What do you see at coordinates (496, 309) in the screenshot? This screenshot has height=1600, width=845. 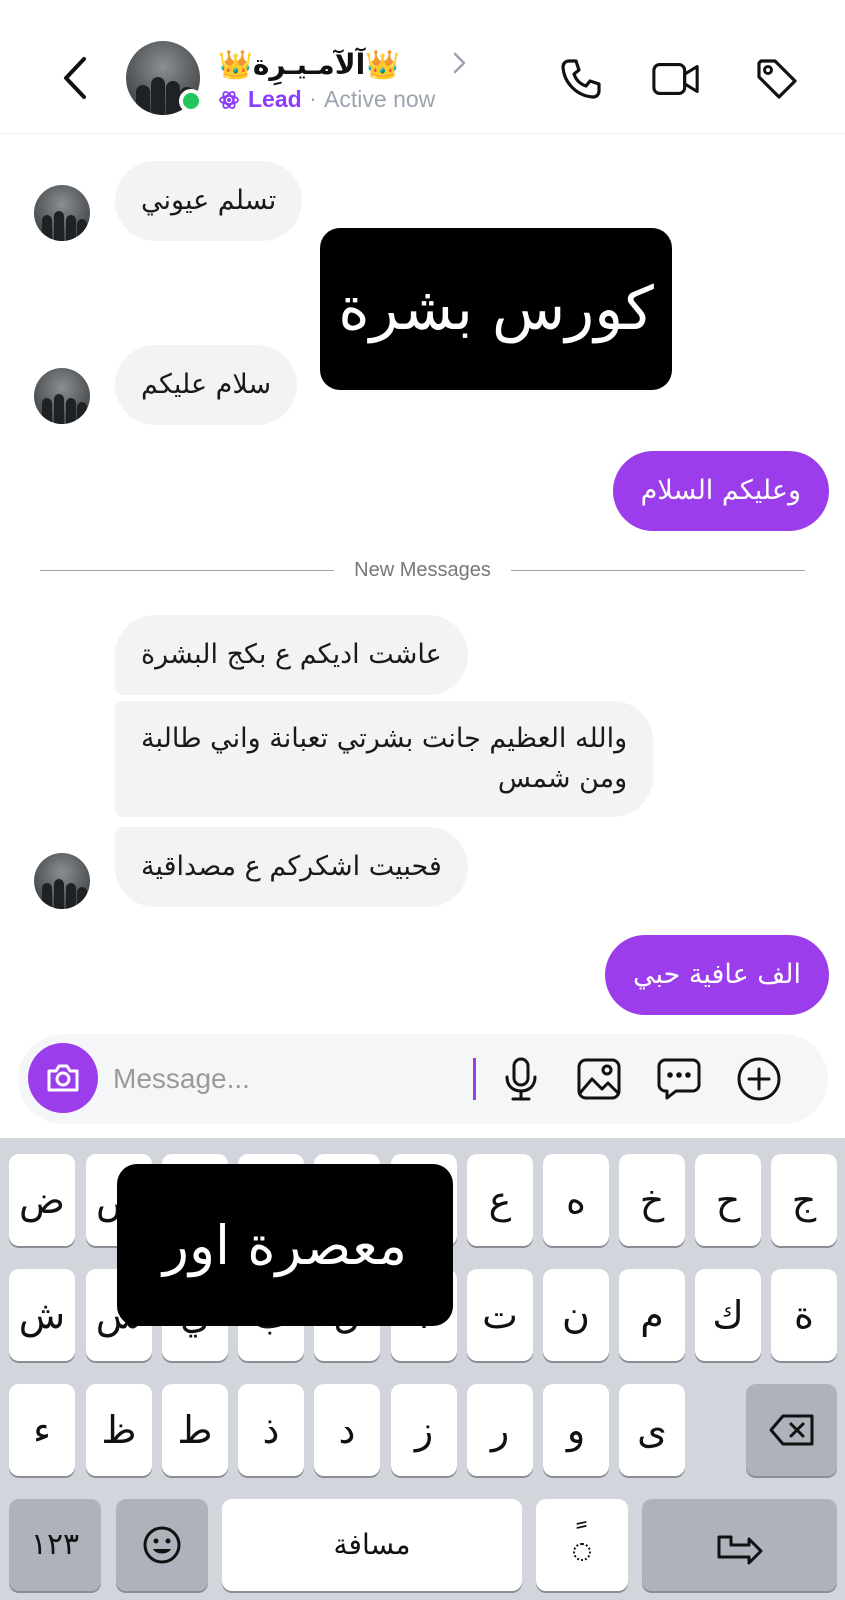 I see `text-overlay-sticker: كورس بشرة` at bounding box center [496, 309].